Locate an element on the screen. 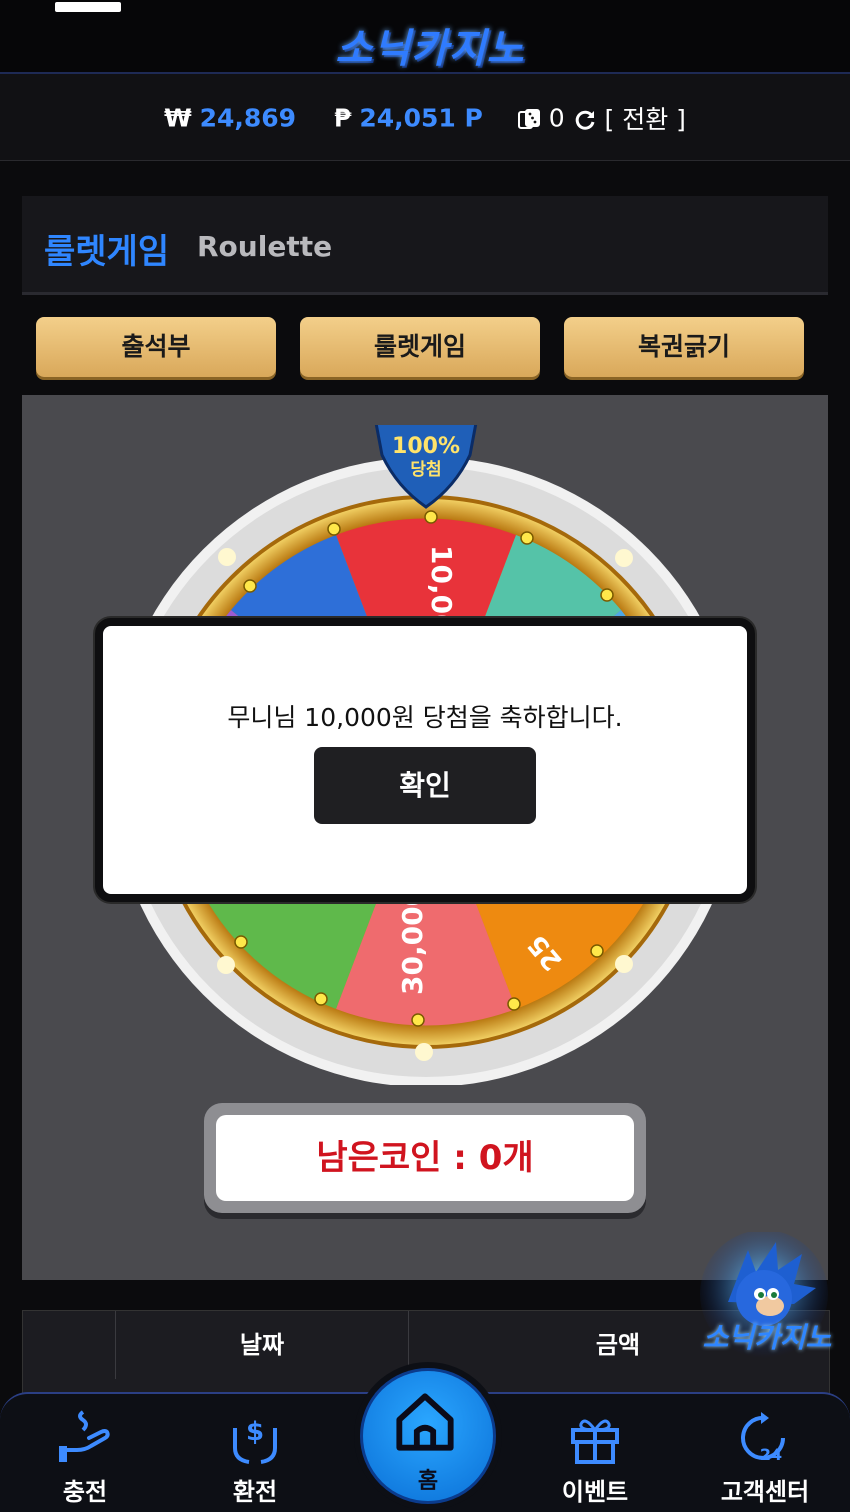  confirm-button: 확인 is located at coordinates (425, 785).